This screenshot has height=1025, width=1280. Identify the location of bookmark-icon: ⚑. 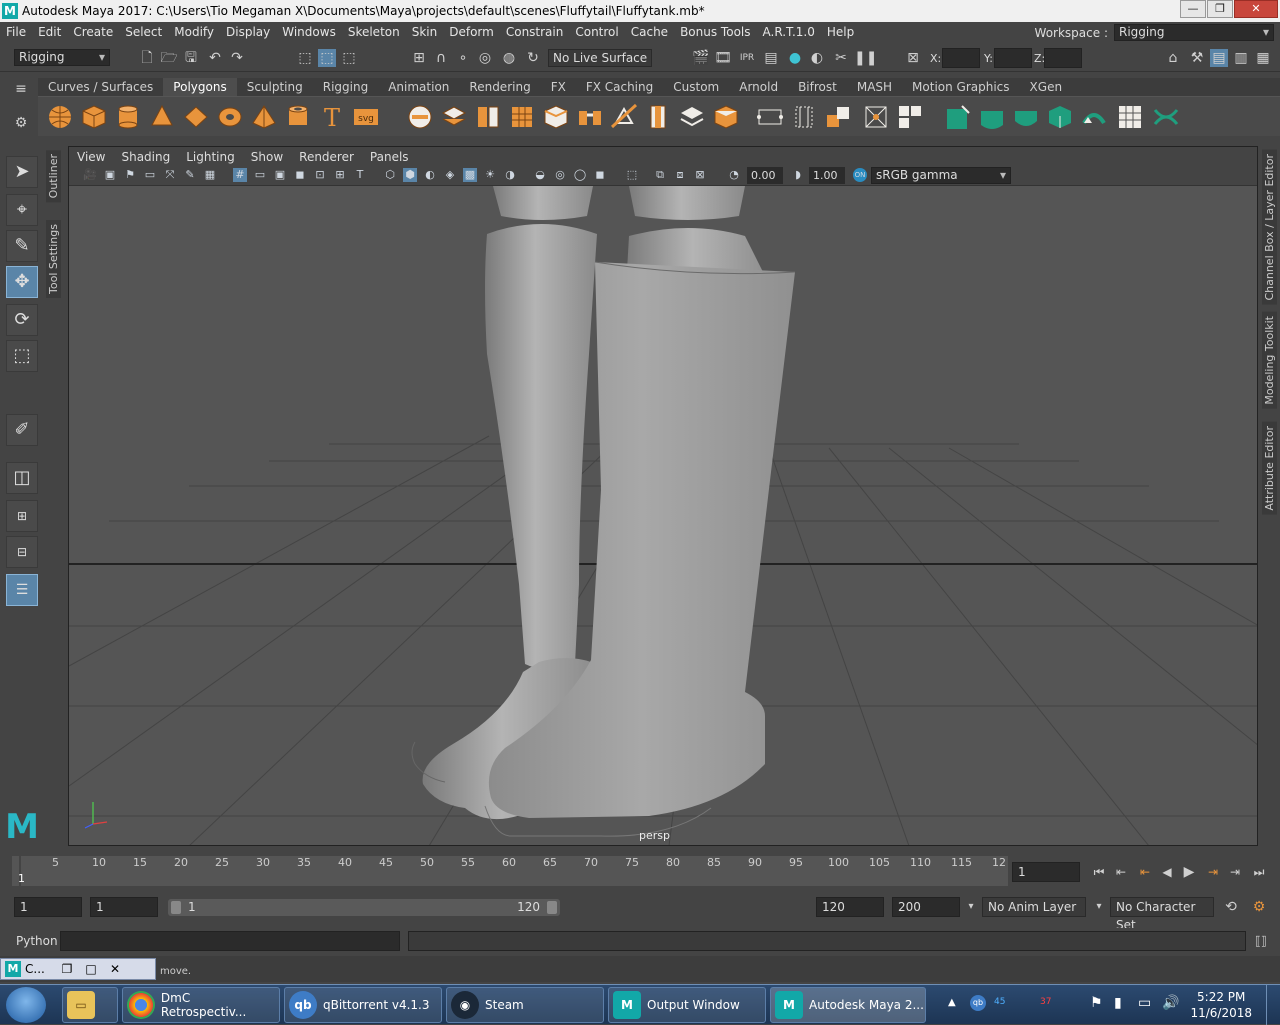
(130, 175).